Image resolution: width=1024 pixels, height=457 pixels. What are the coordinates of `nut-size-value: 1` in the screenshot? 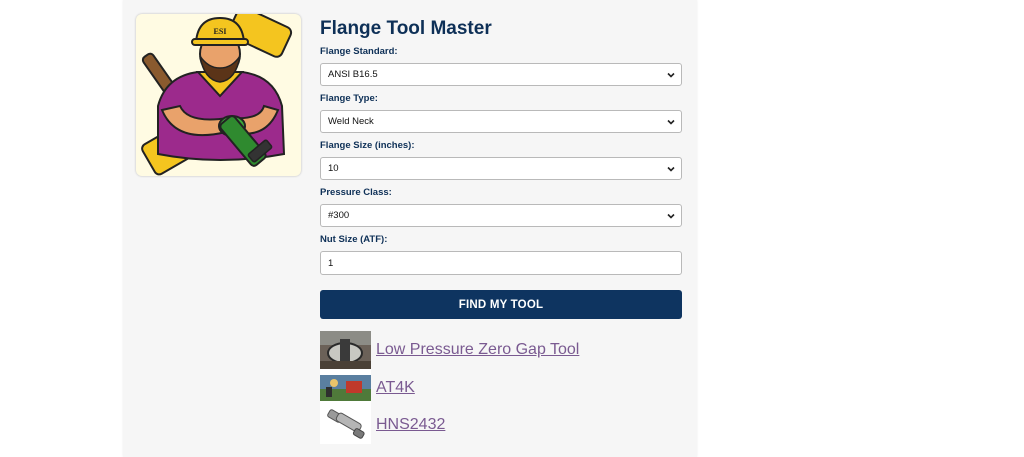 It's located at (331, 263).